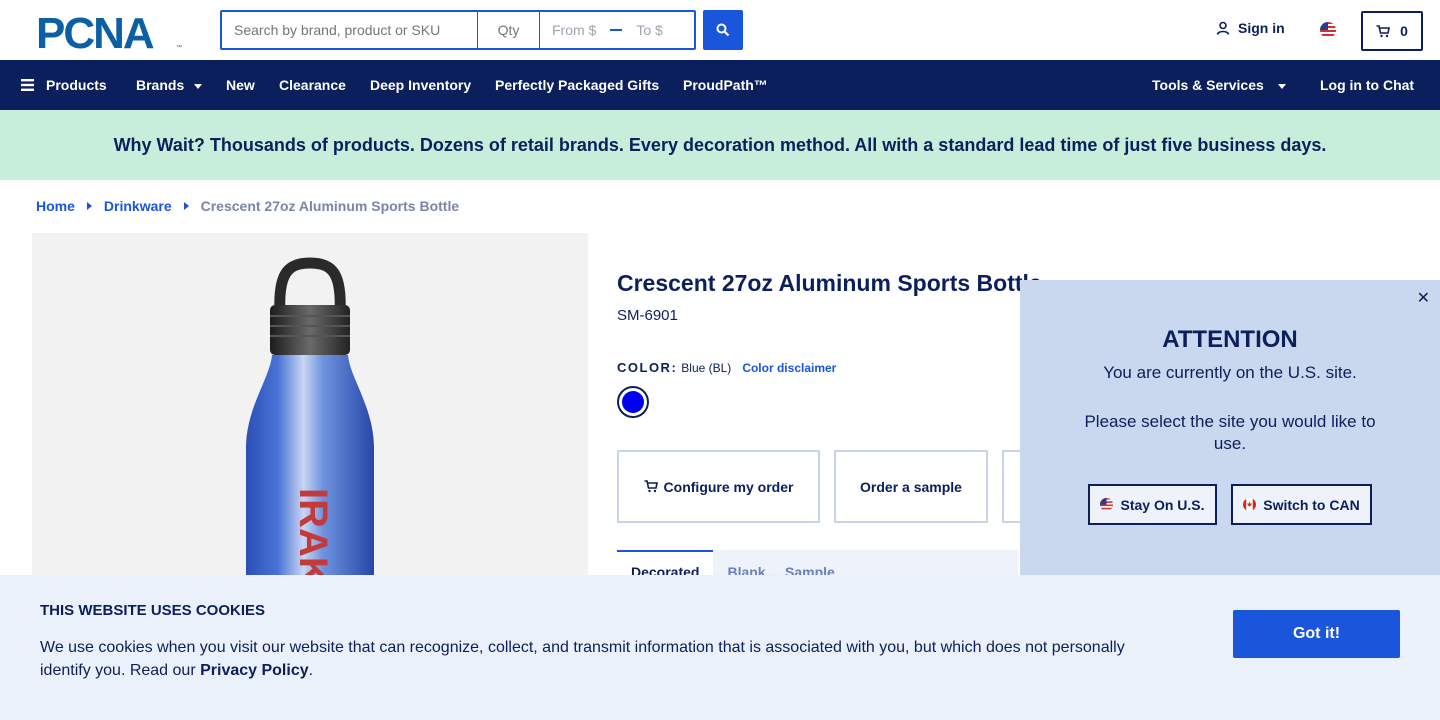 Image resolution: width=1440 pixels, height=720 pixels. Describe the element at coordinates (1392, 31) in the screenshot. I see `cart-button: 0` at that location.